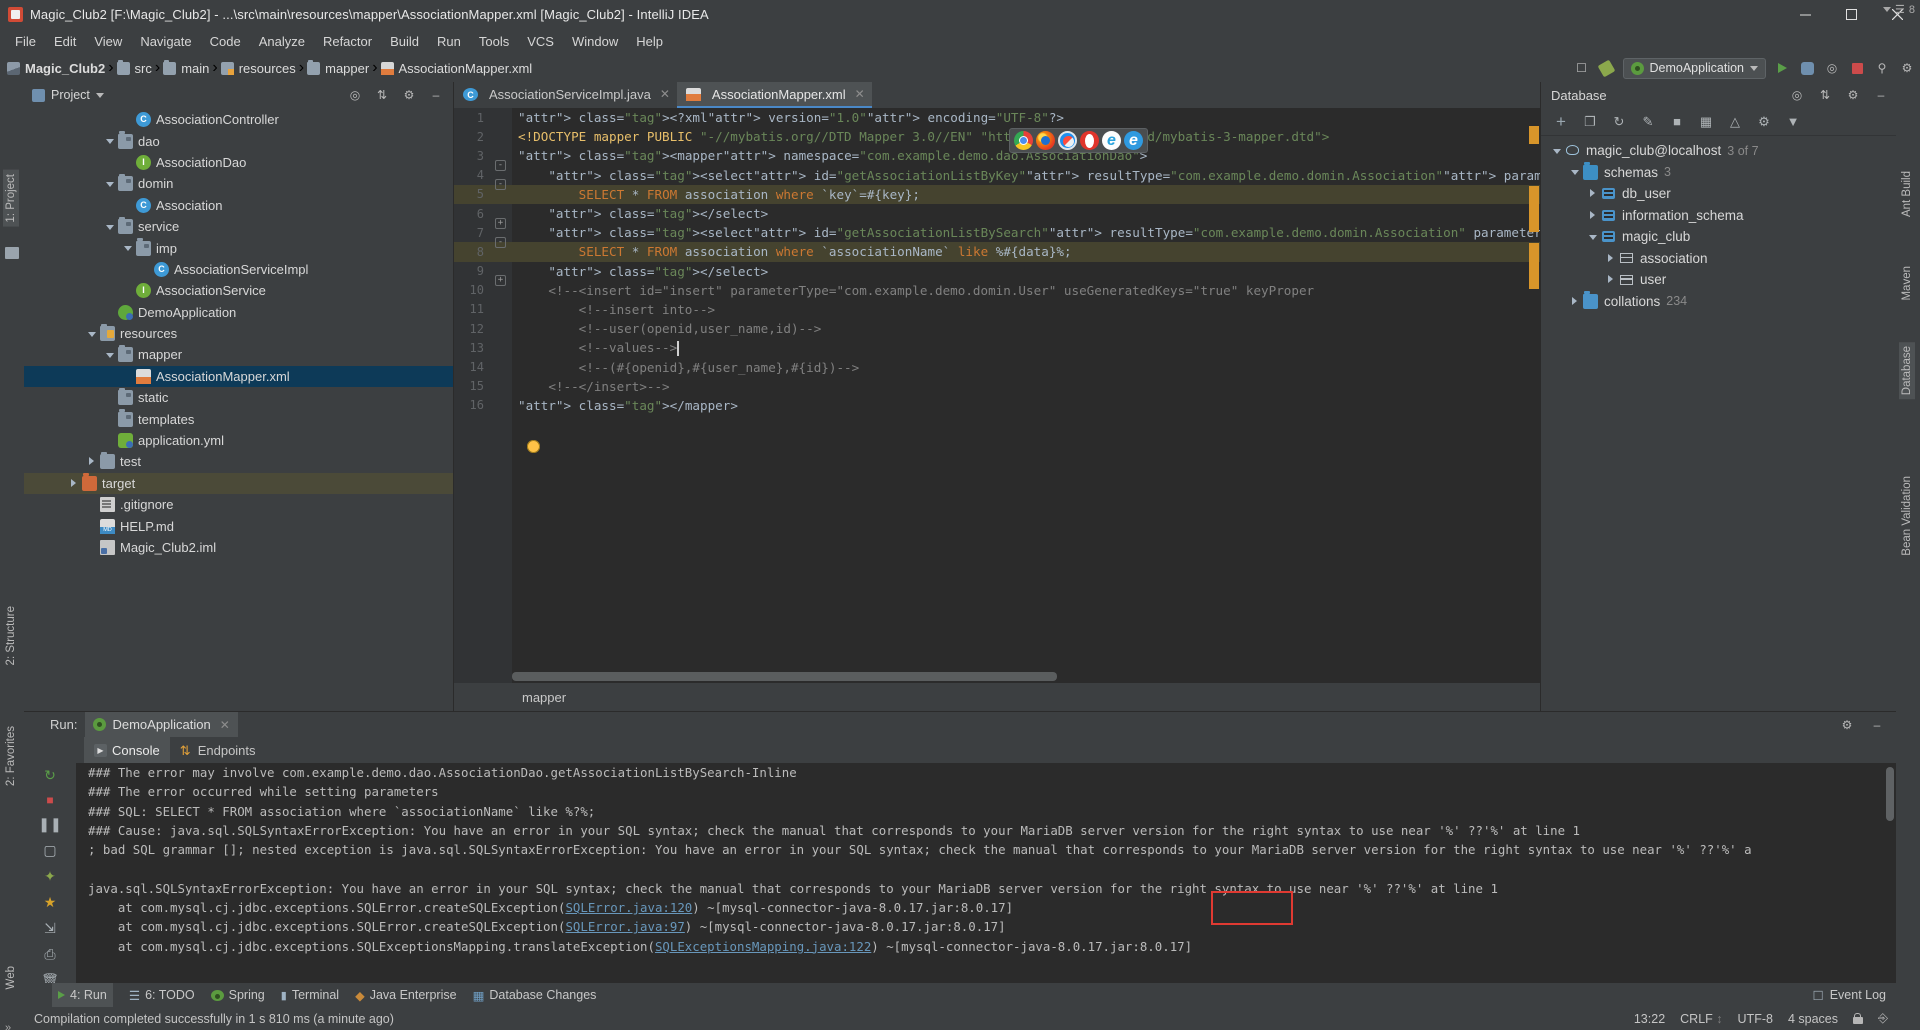 This screenshot has width=1920, height=1030. I want to click on camera-icon: ▢, so click(50, 850).